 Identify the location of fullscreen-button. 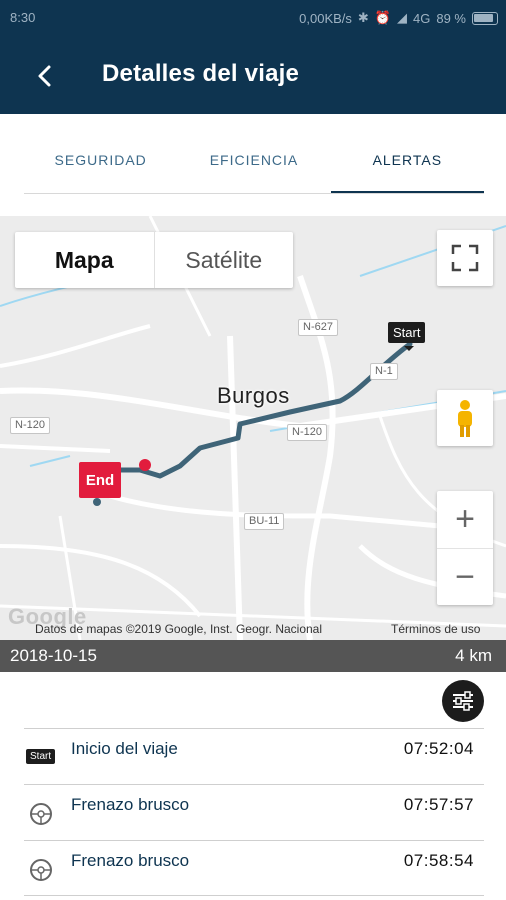
(465, 258).